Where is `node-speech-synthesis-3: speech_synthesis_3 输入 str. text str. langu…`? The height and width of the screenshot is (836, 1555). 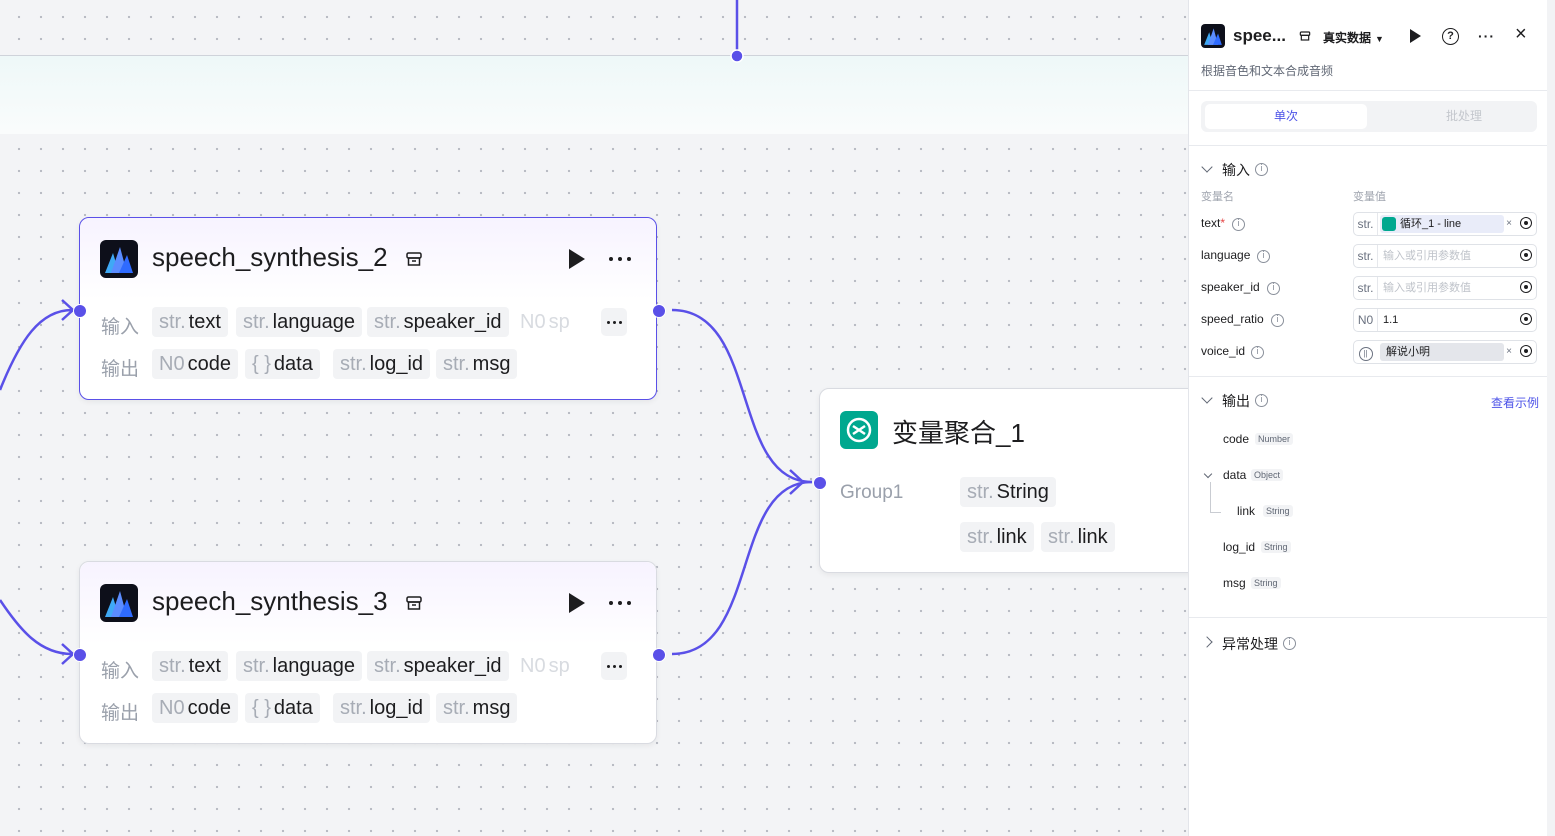 node-speech-synthesis-3: speech_synthesis_3 输入 str. text str. langu… is located at coordinates (368, 652).